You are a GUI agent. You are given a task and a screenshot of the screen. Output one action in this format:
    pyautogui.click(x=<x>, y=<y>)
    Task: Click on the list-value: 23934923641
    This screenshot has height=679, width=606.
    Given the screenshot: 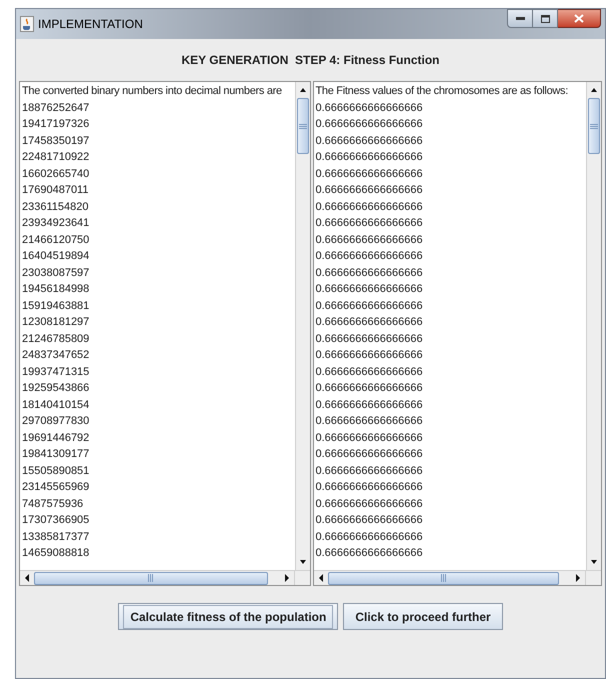 What is the action you would take?
    pyautogui.click(x=56, y=223)
    